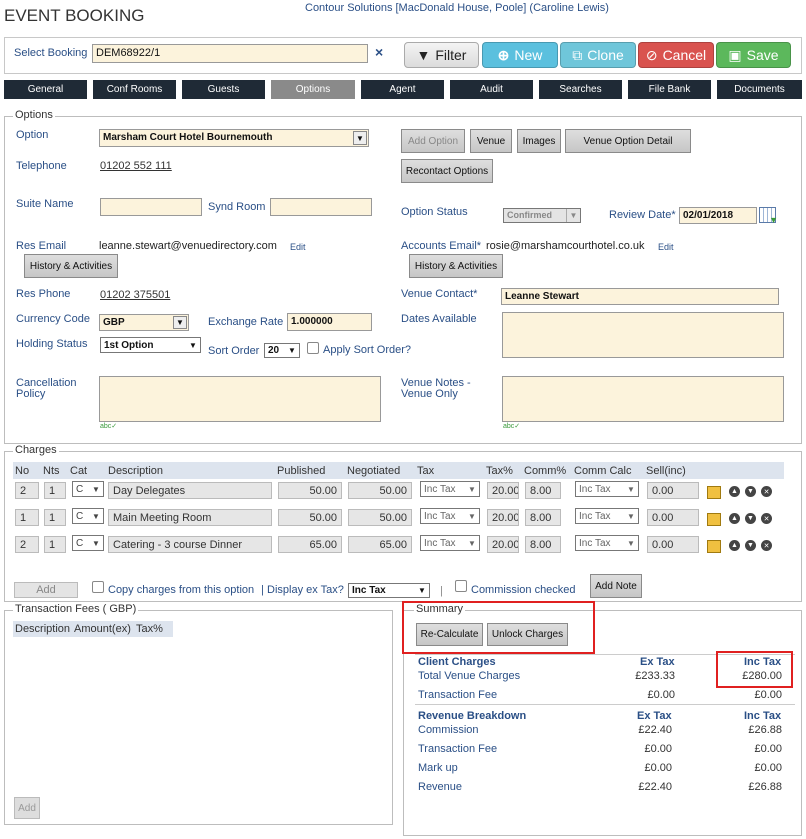 The height and width of the screenshot is (839, 806). I want to click on add-note-button: Add Note, so click(616, 586).